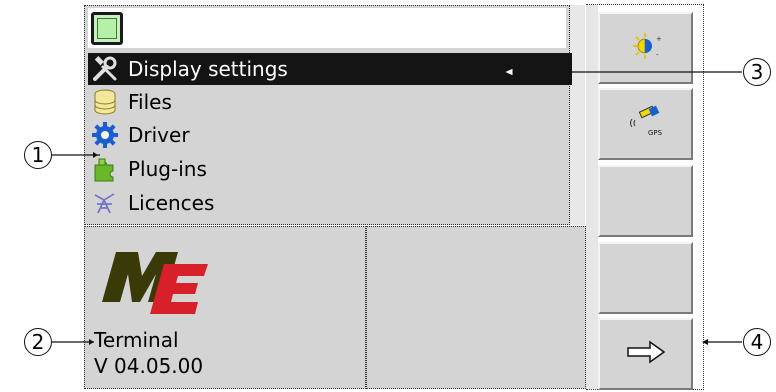  What do you see at coordinates (757, 342) in the screenshot?
I see `callout-4: 4` at bounding box center [757, 342].